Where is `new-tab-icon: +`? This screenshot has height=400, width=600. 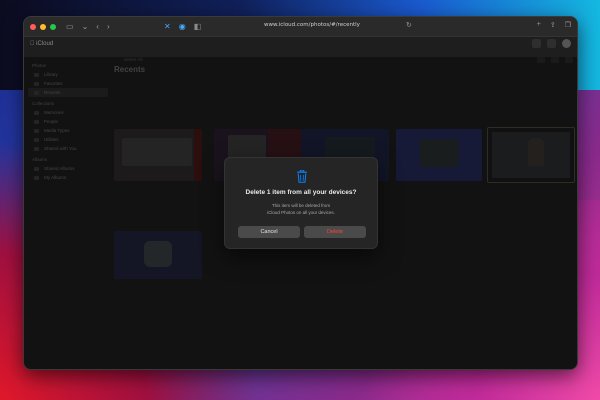
new-tab-icon: + is located at coordinates (539, 25).